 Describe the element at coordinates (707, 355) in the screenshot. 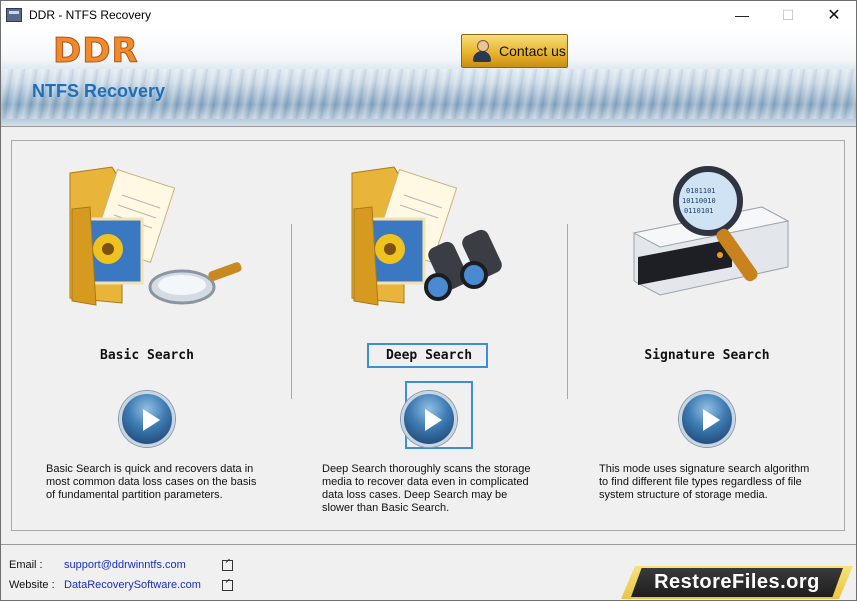

I see `signature-search-title: Signature Search` at that location.